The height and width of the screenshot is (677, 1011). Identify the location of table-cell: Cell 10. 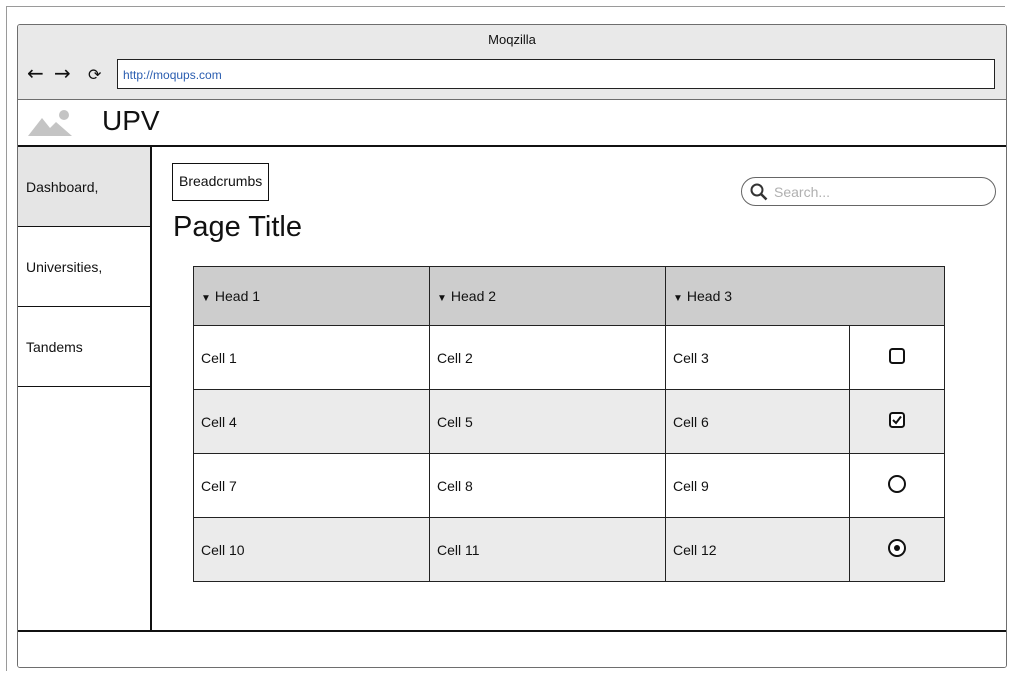
(311, 549).